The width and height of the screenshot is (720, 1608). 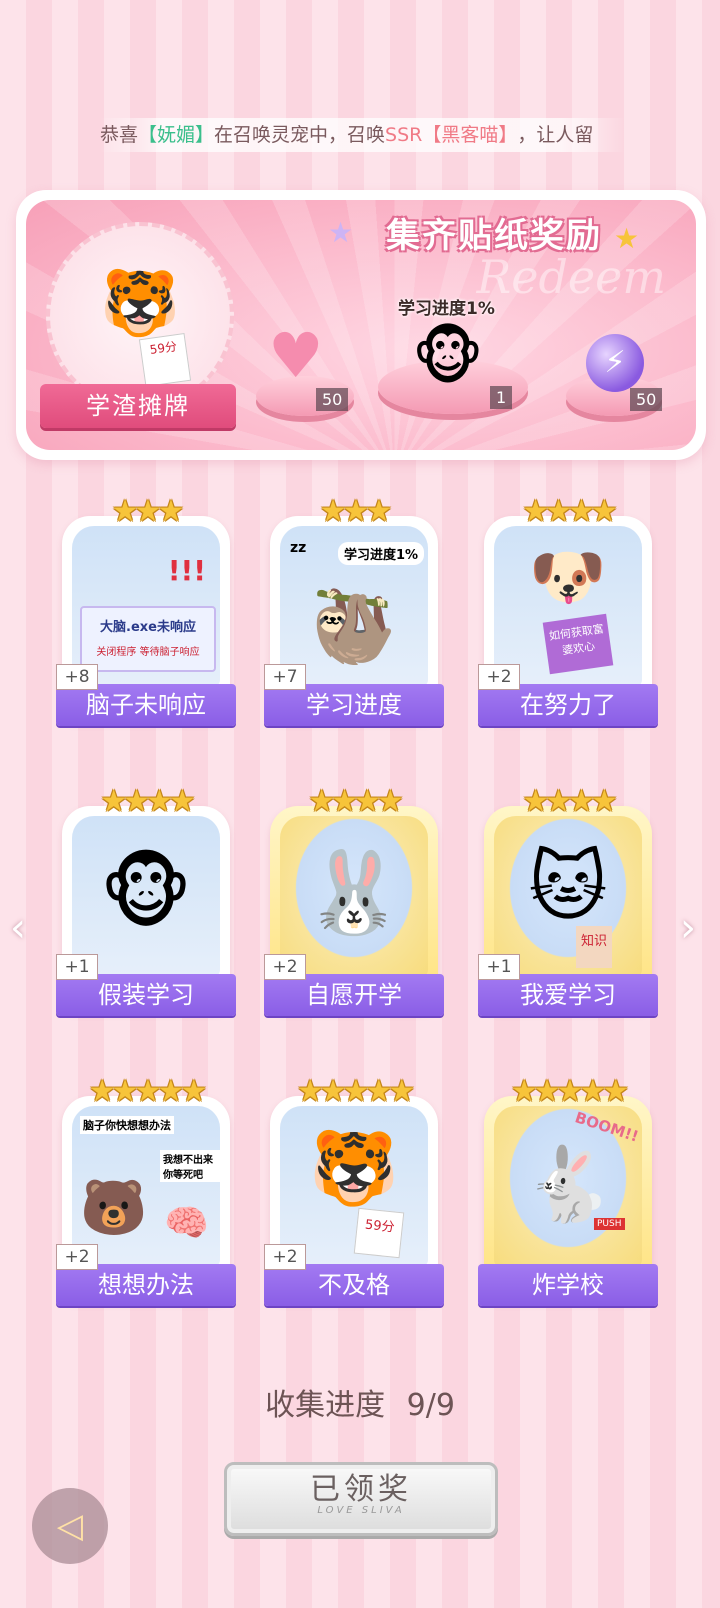 I want to click on marquee-rarity: SSR, so click(x=404, y=135).